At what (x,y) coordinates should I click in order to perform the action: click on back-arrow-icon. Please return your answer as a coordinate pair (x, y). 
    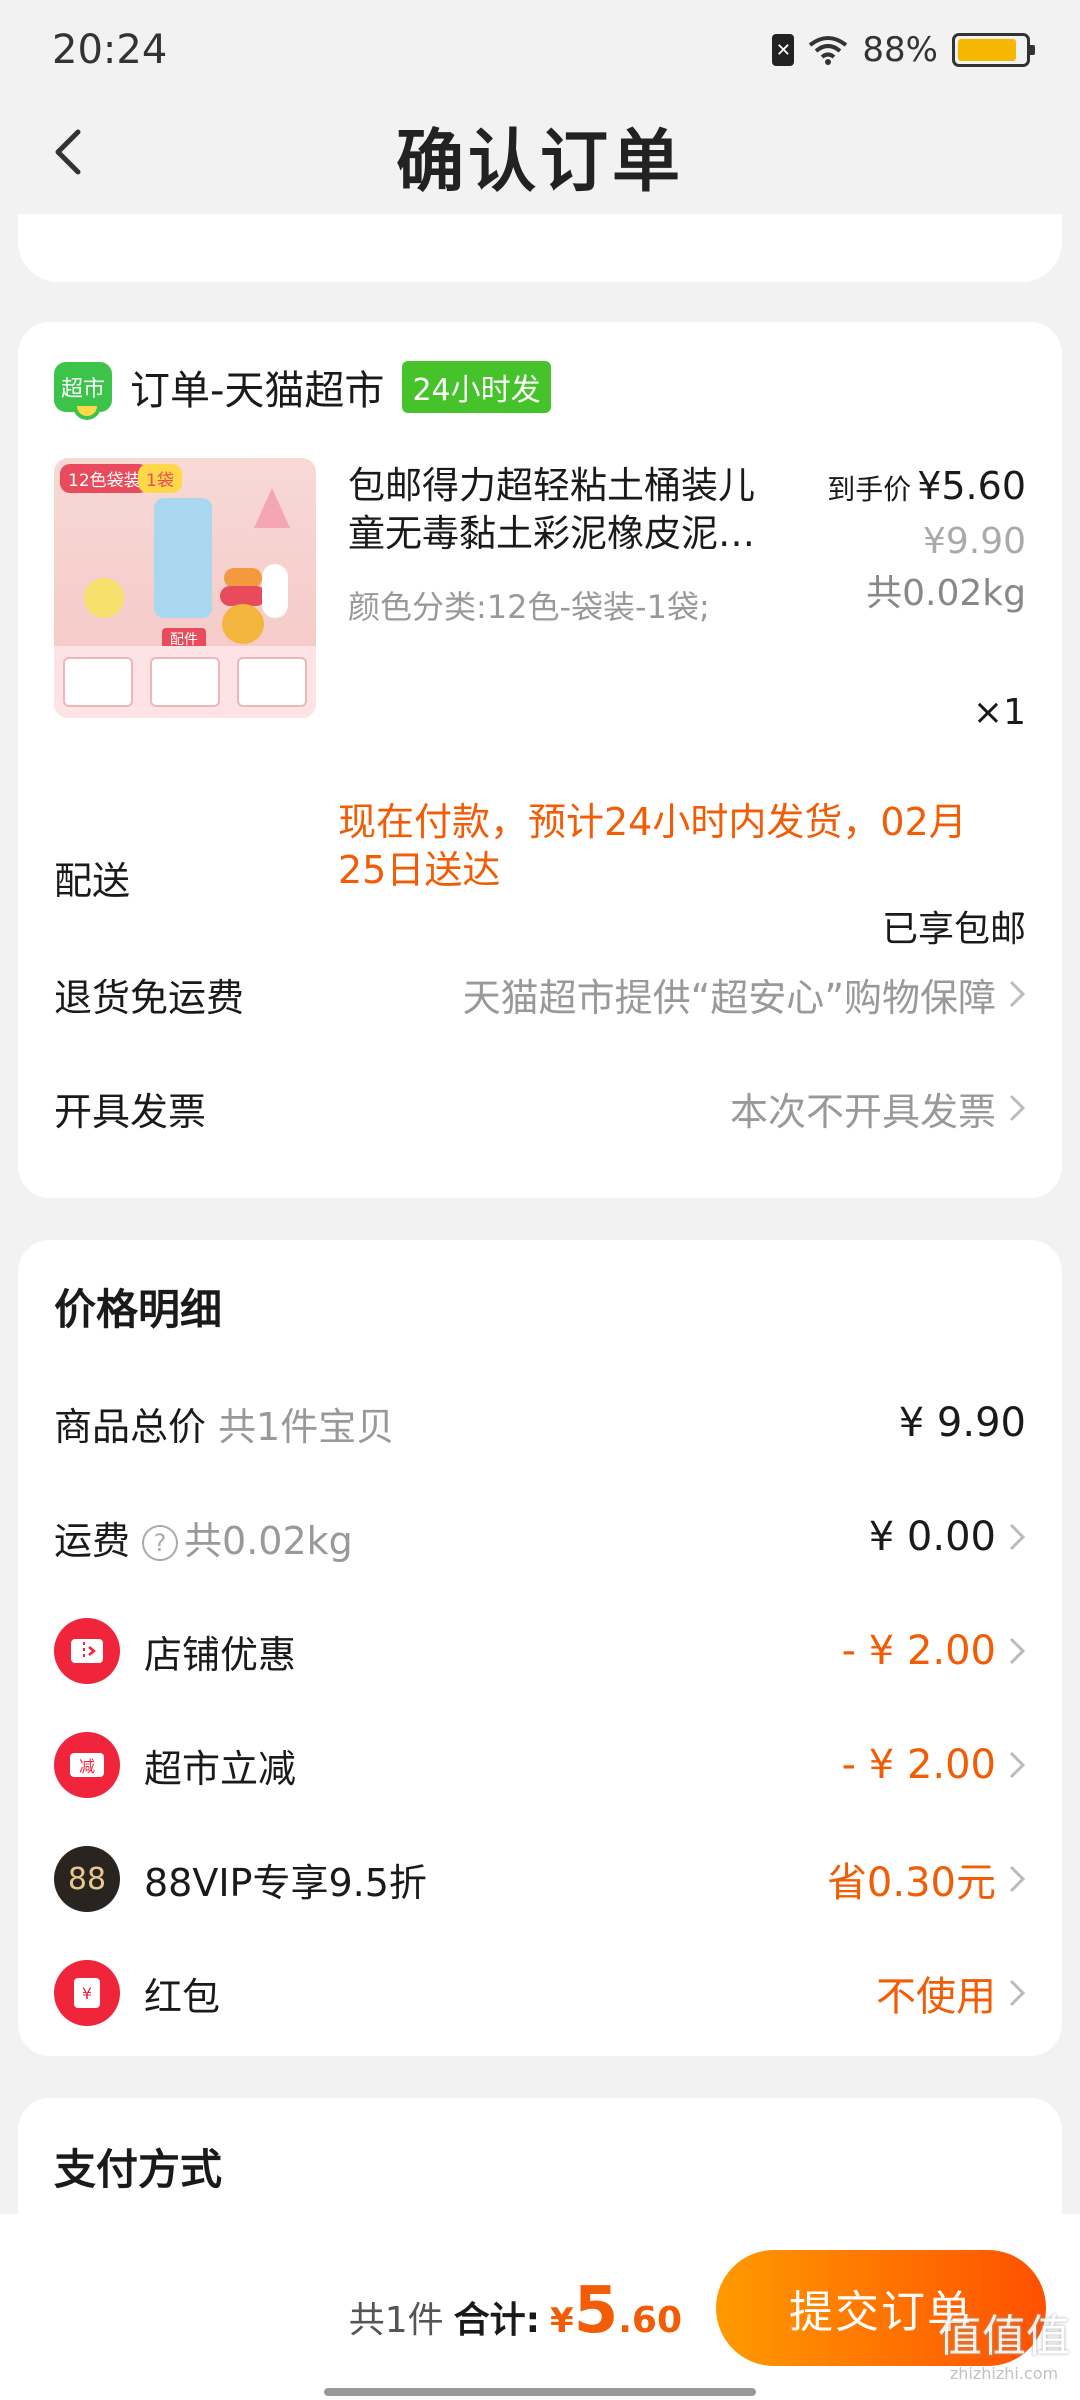
    Looking at the image, I should click on (70, 152).